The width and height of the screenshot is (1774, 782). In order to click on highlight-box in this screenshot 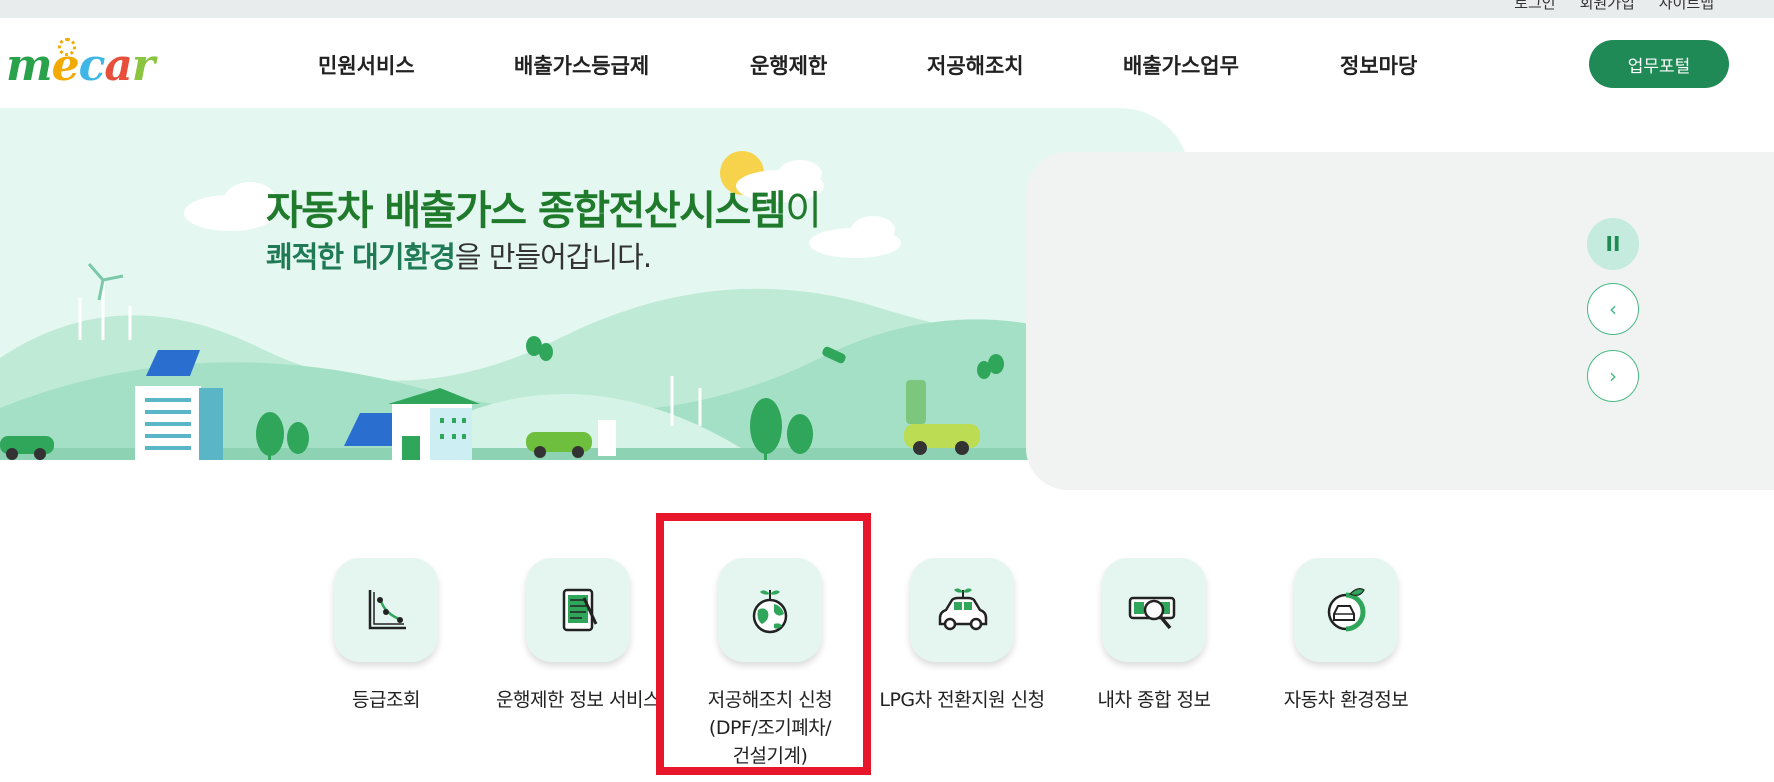, I will do `click(763, 644)`.